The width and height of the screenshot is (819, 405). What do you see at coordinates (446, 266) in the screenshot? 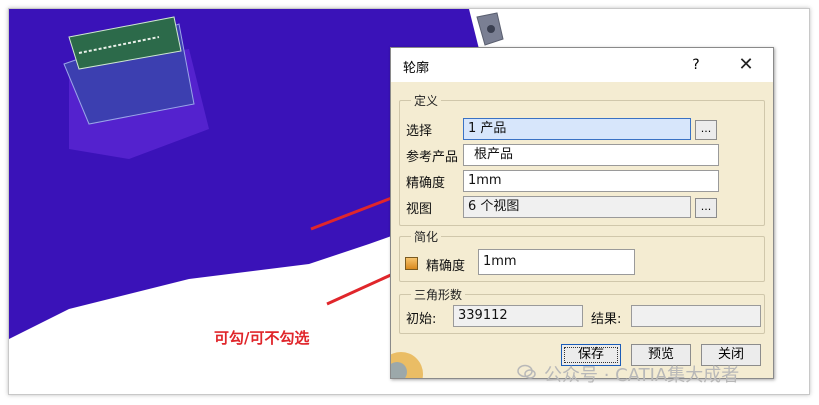
I see `simplify-accuracy-label: 精确度` at bounding box center [446, 266].